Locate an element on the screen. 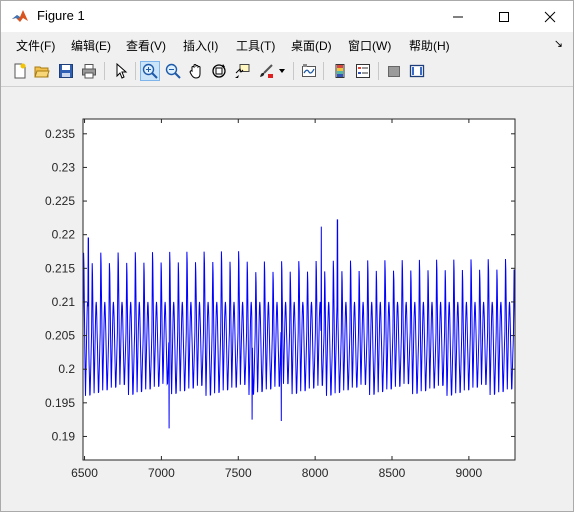  zoom-out-icon is located at coordinates (173, 71).